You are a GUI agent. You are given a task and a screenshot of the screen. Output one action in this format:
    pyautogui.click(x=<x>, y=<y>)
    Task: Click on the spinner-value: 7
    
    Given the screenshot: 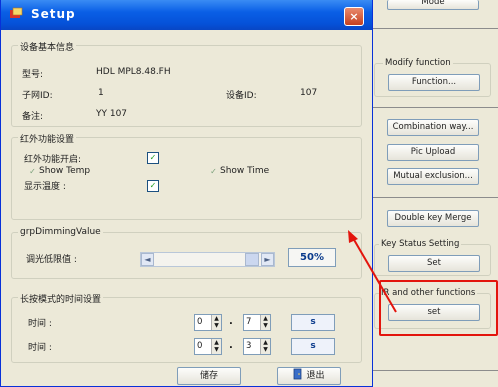 What is the action you would take?
    pyautogui.click(x=249, y=322)
    